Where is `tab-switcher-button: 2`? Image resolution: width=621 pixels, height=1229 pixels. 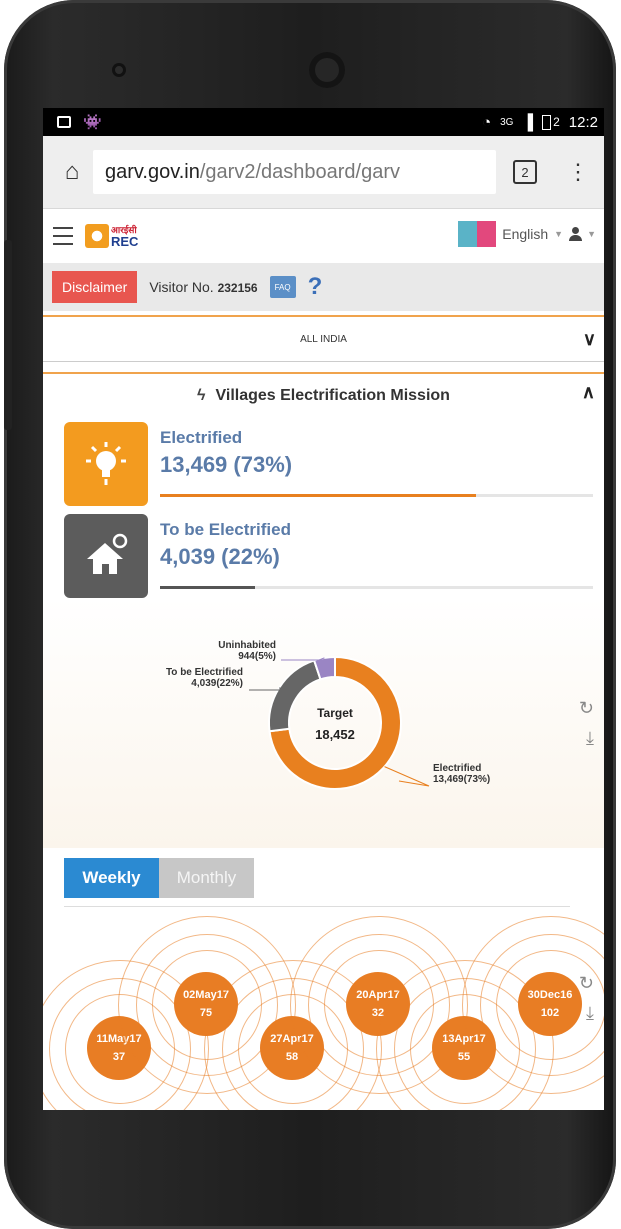 tab-switcher-button: 2 is located at coordinates (525, 172).